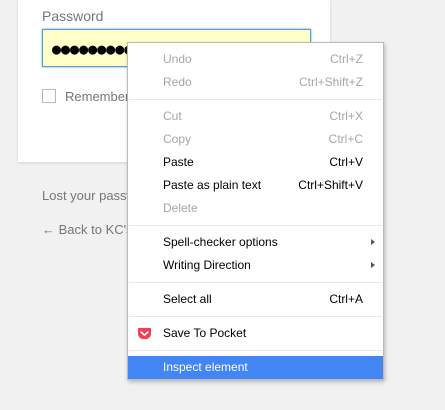 The width and height of the screenshot is (445, 410). Describe the element at coordinates (255, 139) in the screenshot. I see `menu-item-copy: Copy Ctrl+C` at that location.